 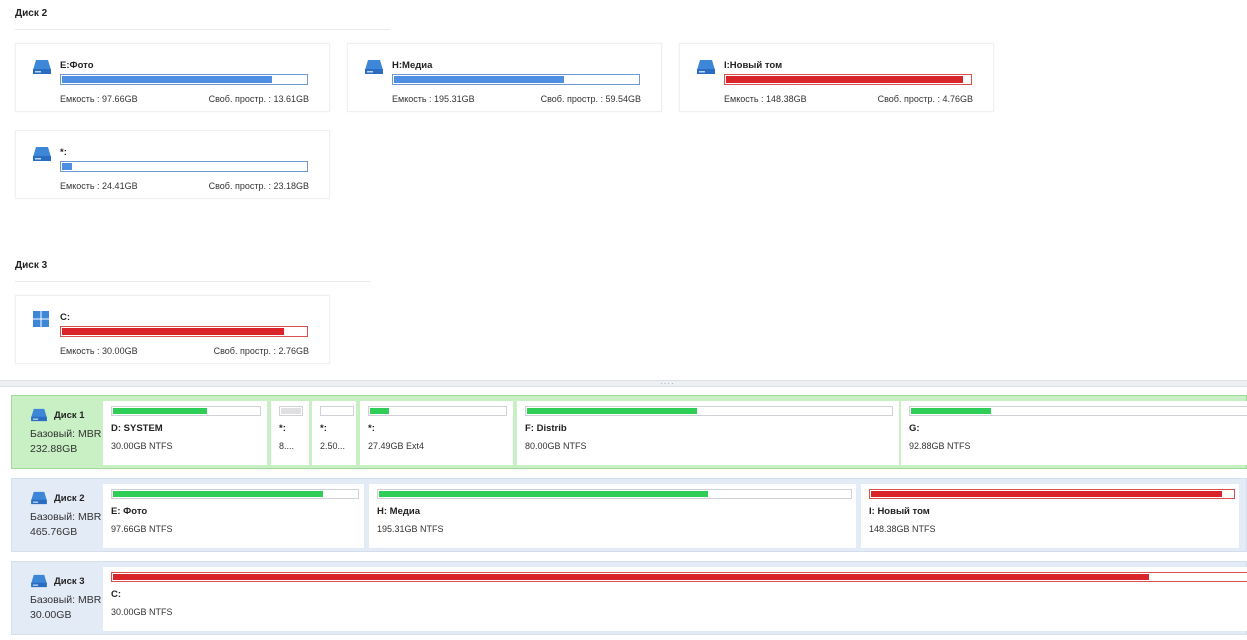 What do you see at coordinates (925, 99) in the screenshot?
I see `free-space-text: Своб. простр. : 4.76GB` at bounding box center [925, 99].